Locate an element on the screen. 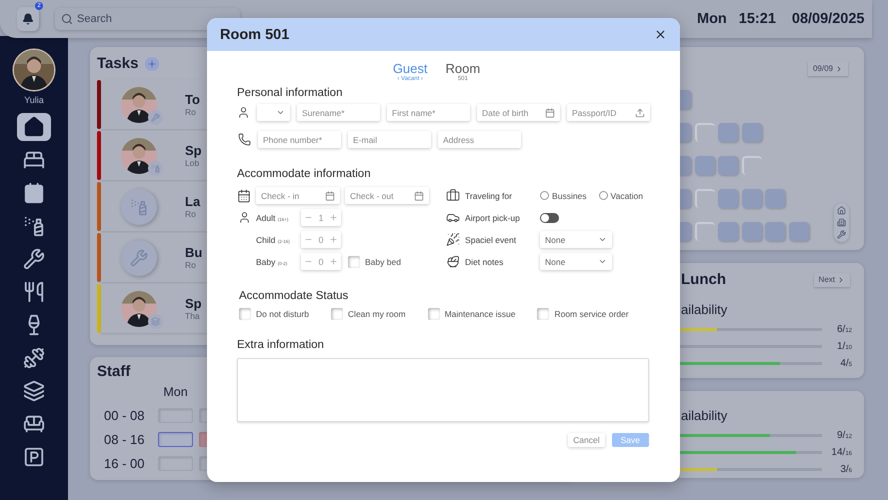 This screenshot has height=500, width=888. title-select is located at coordinates (273, 112).